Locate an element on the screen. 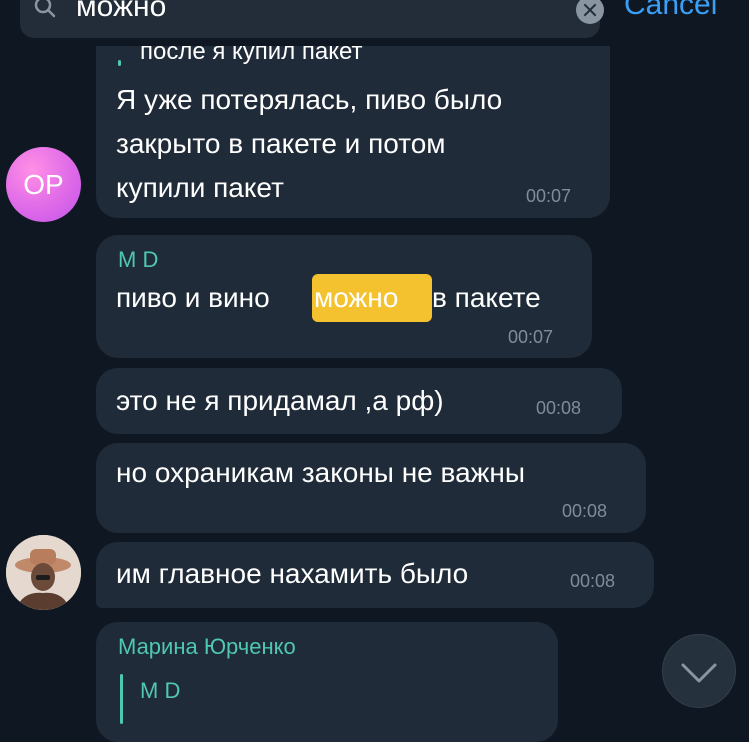 The width and height of the screenshot is (749, 742). message-bubble: но охраникам законы не важны 00:08 is located at coordinates (371, 488).